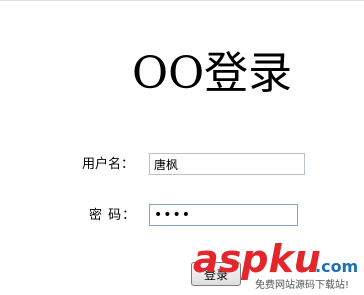 This screenshot has width=364, height=295. I want to click on watermark-caption-text: 免费网站源码下载站!, so click(302, 284).